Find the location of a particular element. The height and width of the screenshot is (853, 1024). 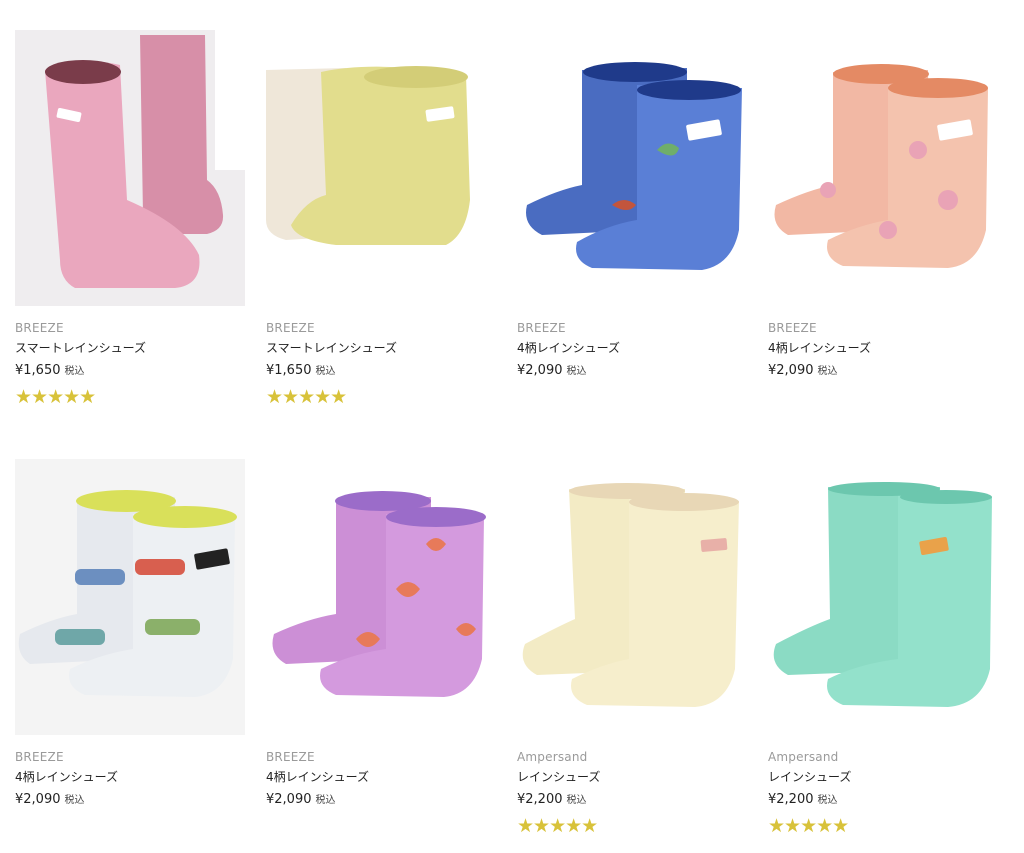

yellow-boots-illustration is located at coordinates (381, 168).